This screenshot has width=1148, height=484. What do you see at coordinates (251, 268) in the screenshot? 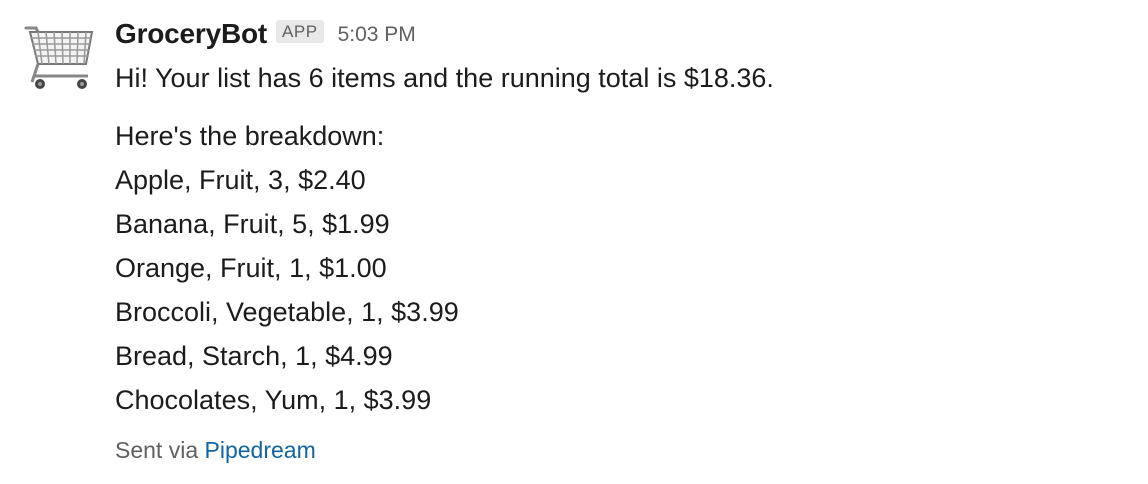
I see `list-item: Orange, Fruit, 1, $1.00` at bounding box center [251, 268].